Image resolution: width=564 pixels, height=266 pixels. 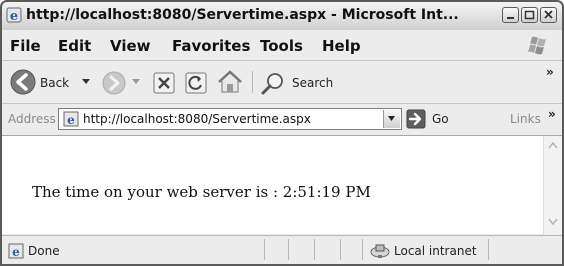 What do you see at coordinates (341, 46) in the screenshot?
I see `menu-help: Help` at bounding box center [341, 46].